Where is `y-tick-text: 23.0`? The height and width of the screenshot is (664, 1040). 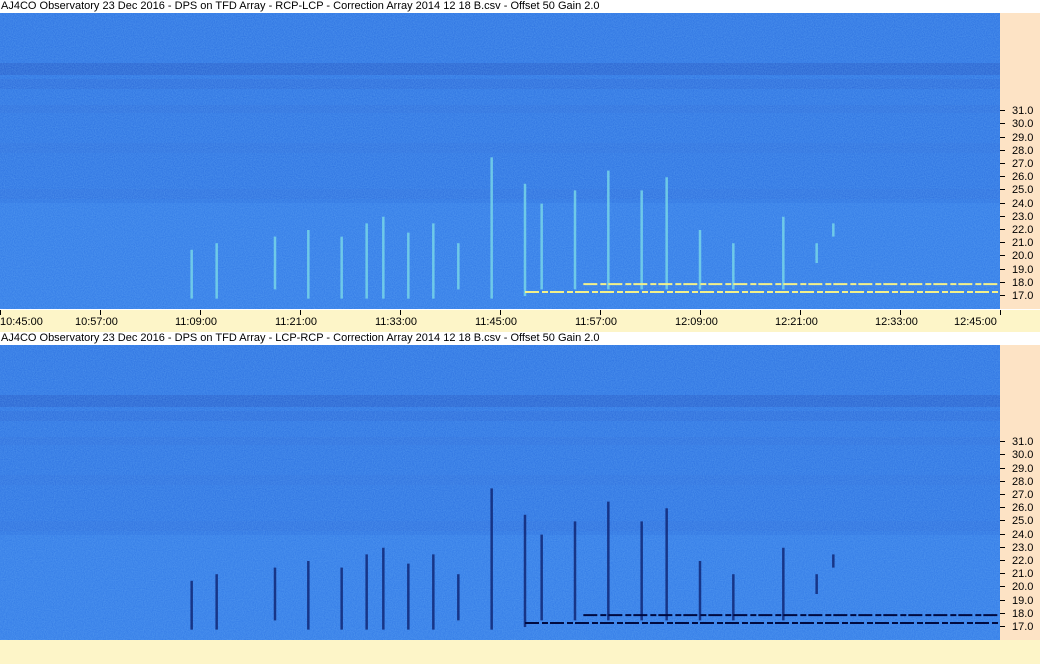 y-tick-text: 23.0 is located at coordinates (1023, 547).